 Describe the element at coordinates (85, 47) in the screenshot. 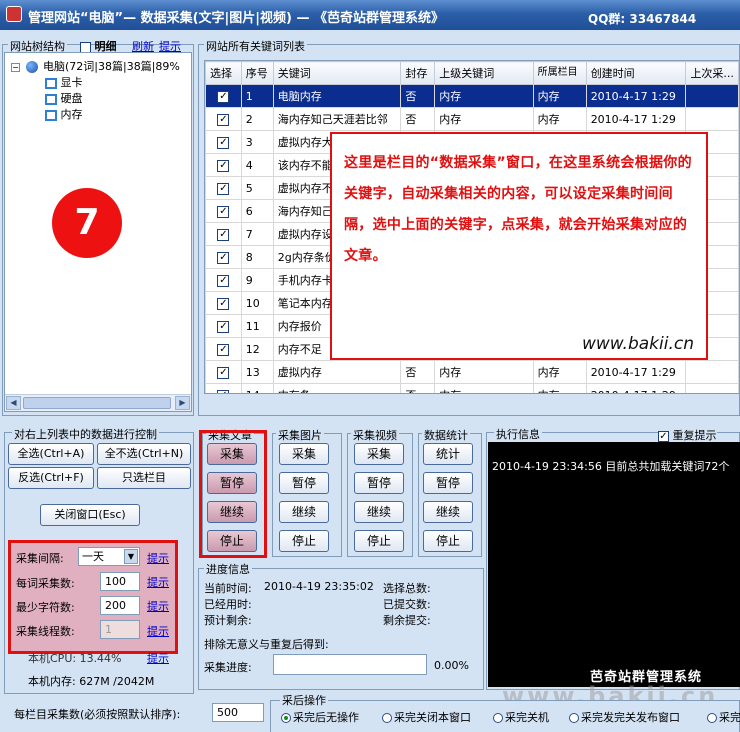

I see `detail-checkbox` at that location.